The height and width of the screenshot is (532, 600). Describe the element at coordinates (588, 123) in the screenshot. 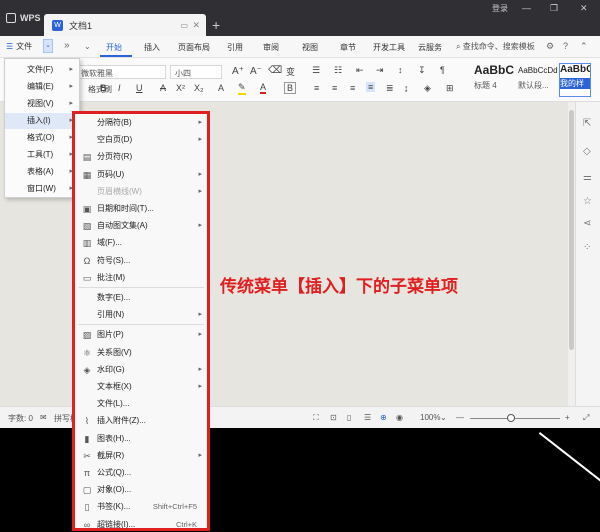

I see `cursor-icon: ⇱` at that location.